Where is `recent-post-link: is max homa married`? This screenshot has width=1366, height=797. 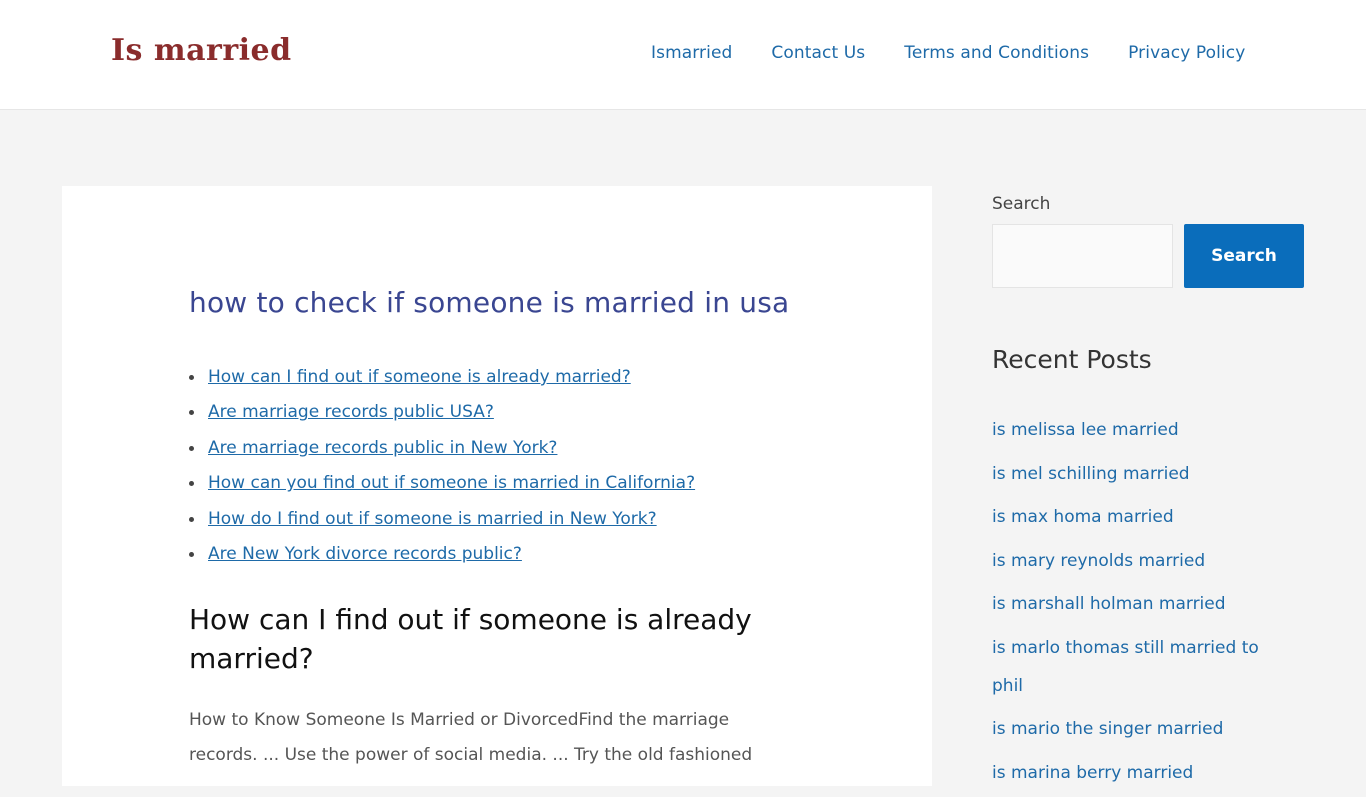
recent-post-link: is max homa married is located at coordinates (1083, 517).